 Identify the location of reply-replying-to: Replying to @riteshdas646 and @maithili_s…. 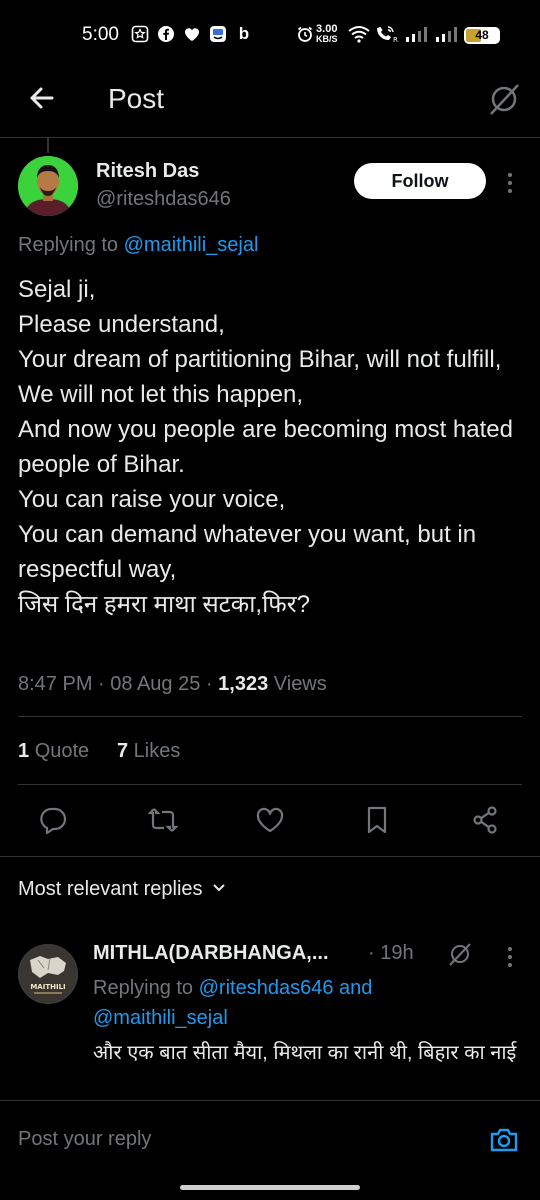
(263, 1003).